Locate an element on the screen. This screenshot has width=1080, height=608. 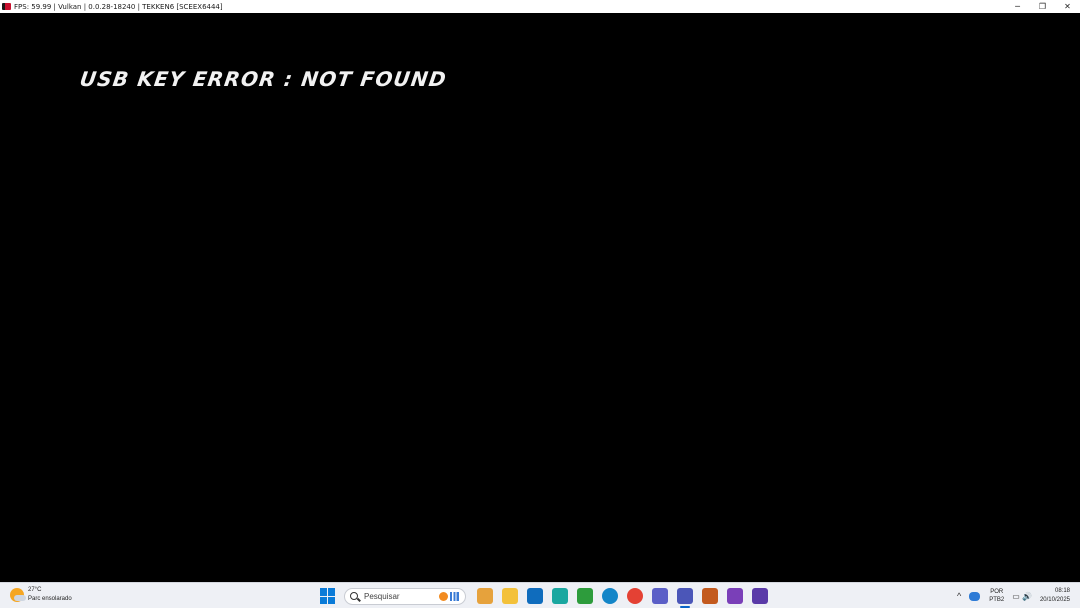
game-app-icon is located at coordinates (734, 596).